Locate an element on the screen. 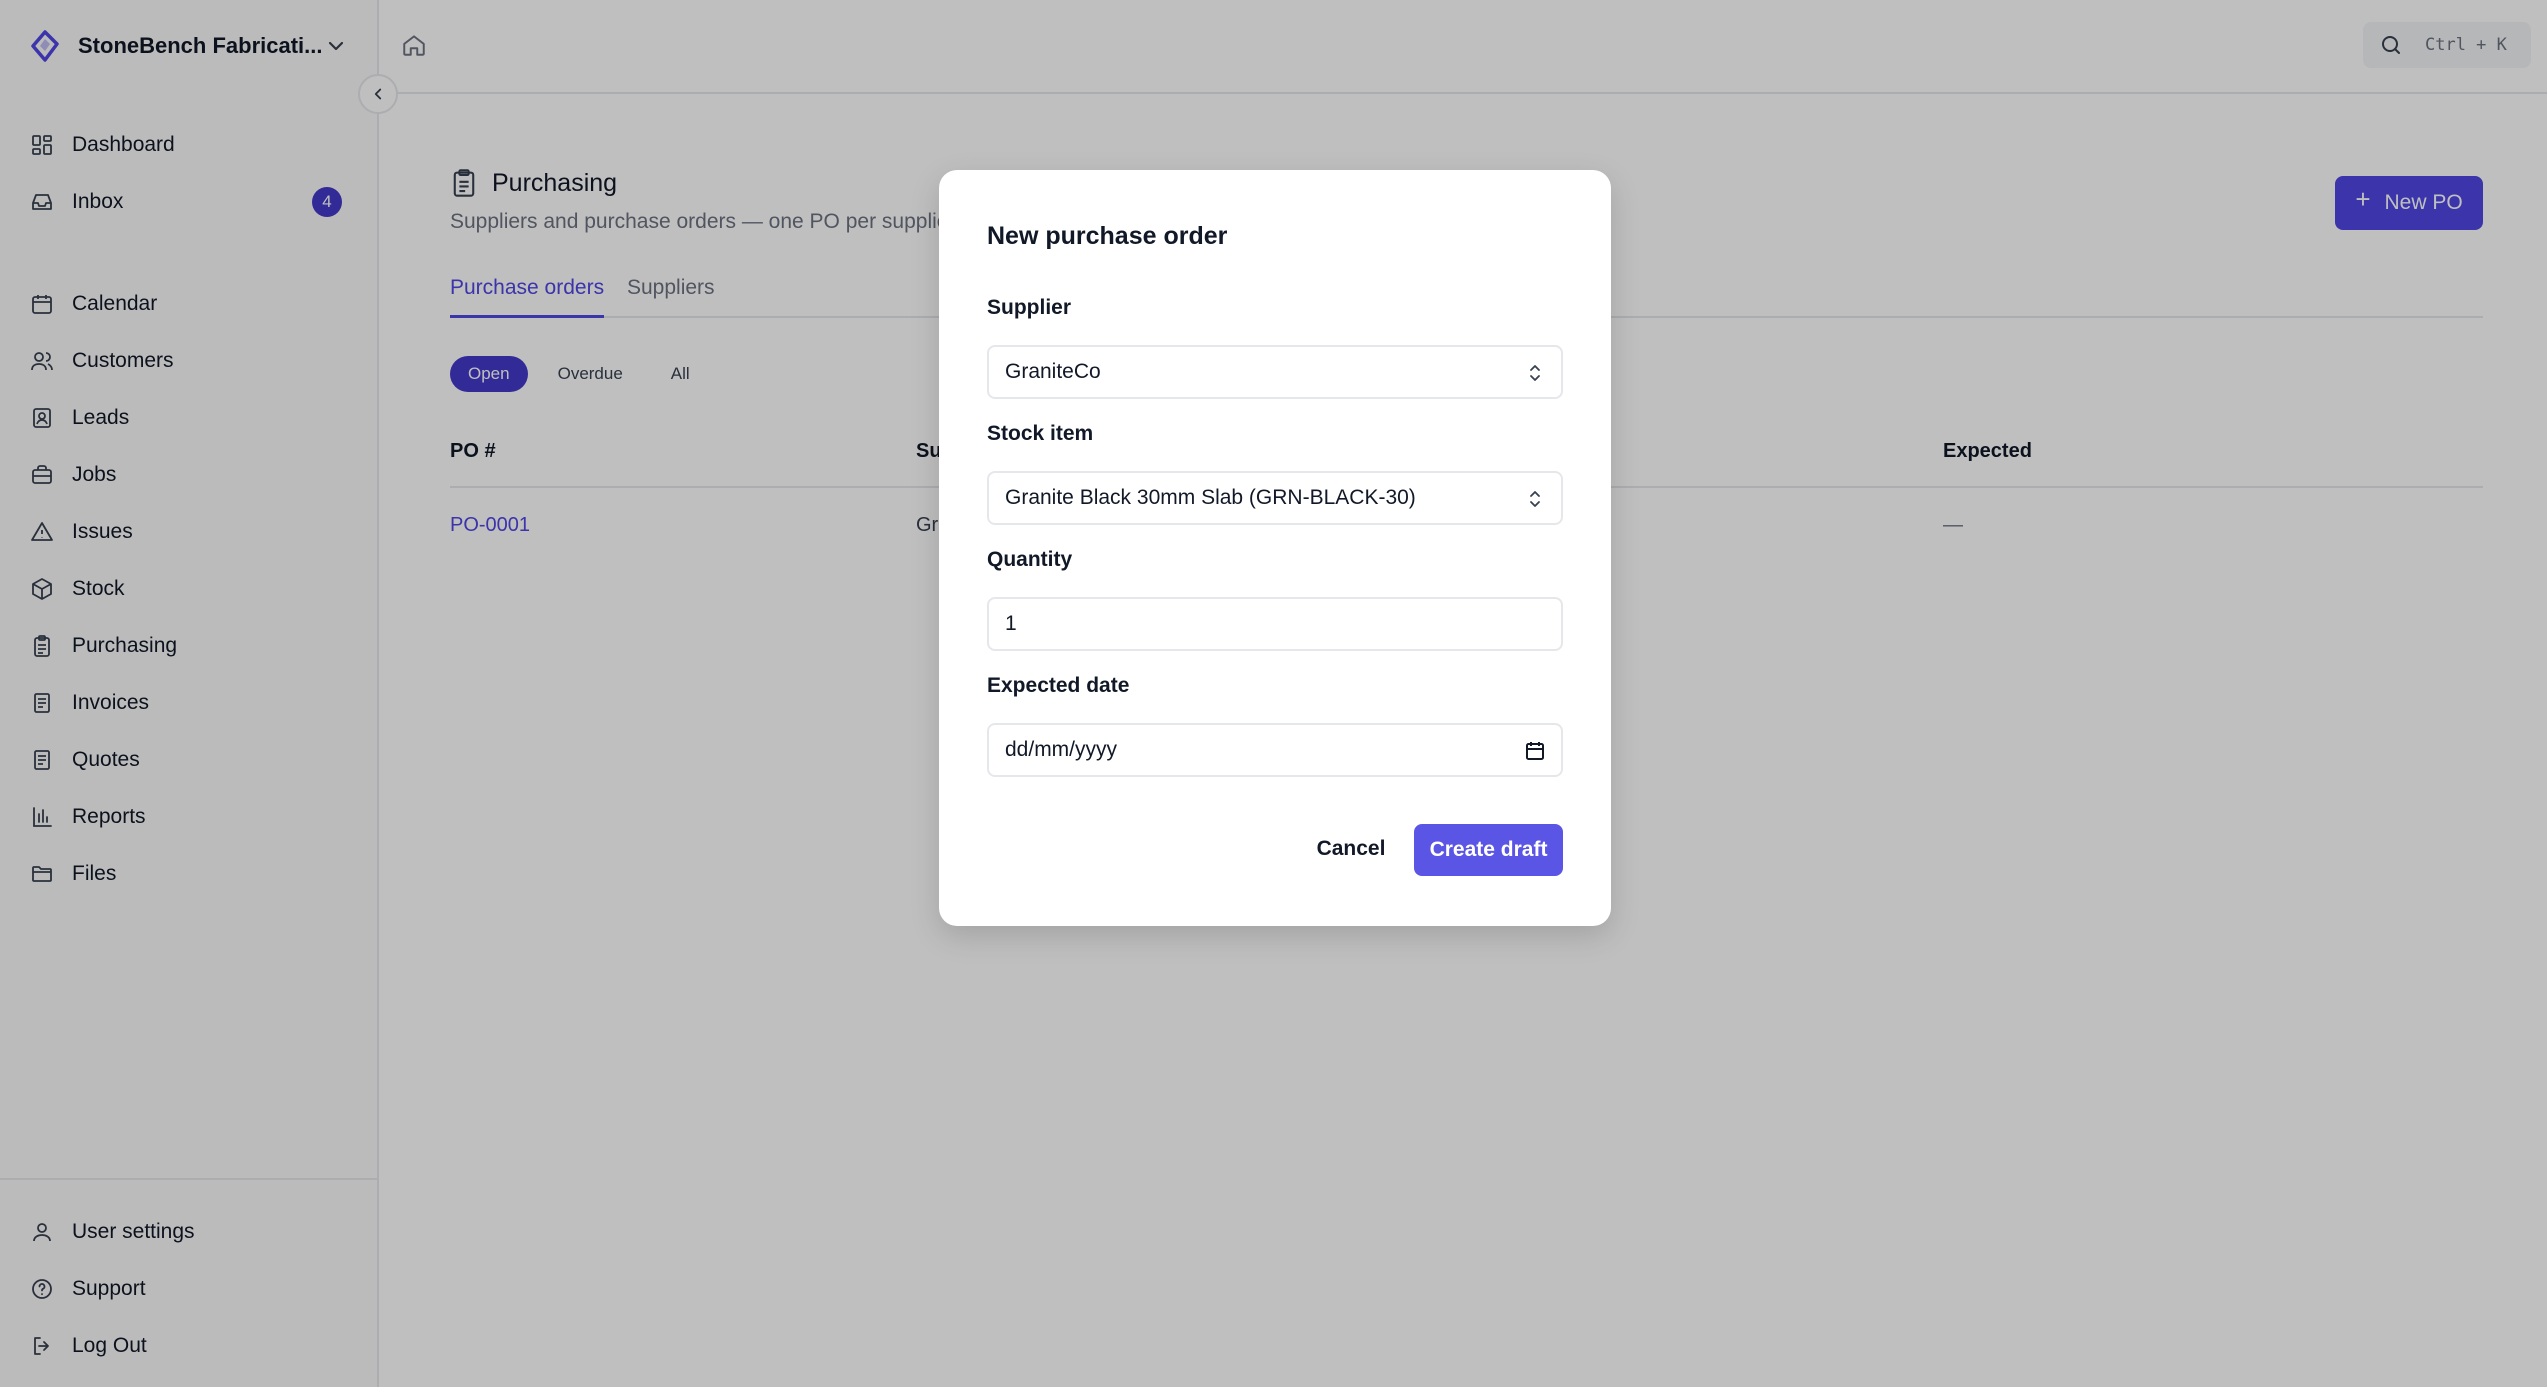  expected-date-label: Expected date is located at coordinates (1058, 685).